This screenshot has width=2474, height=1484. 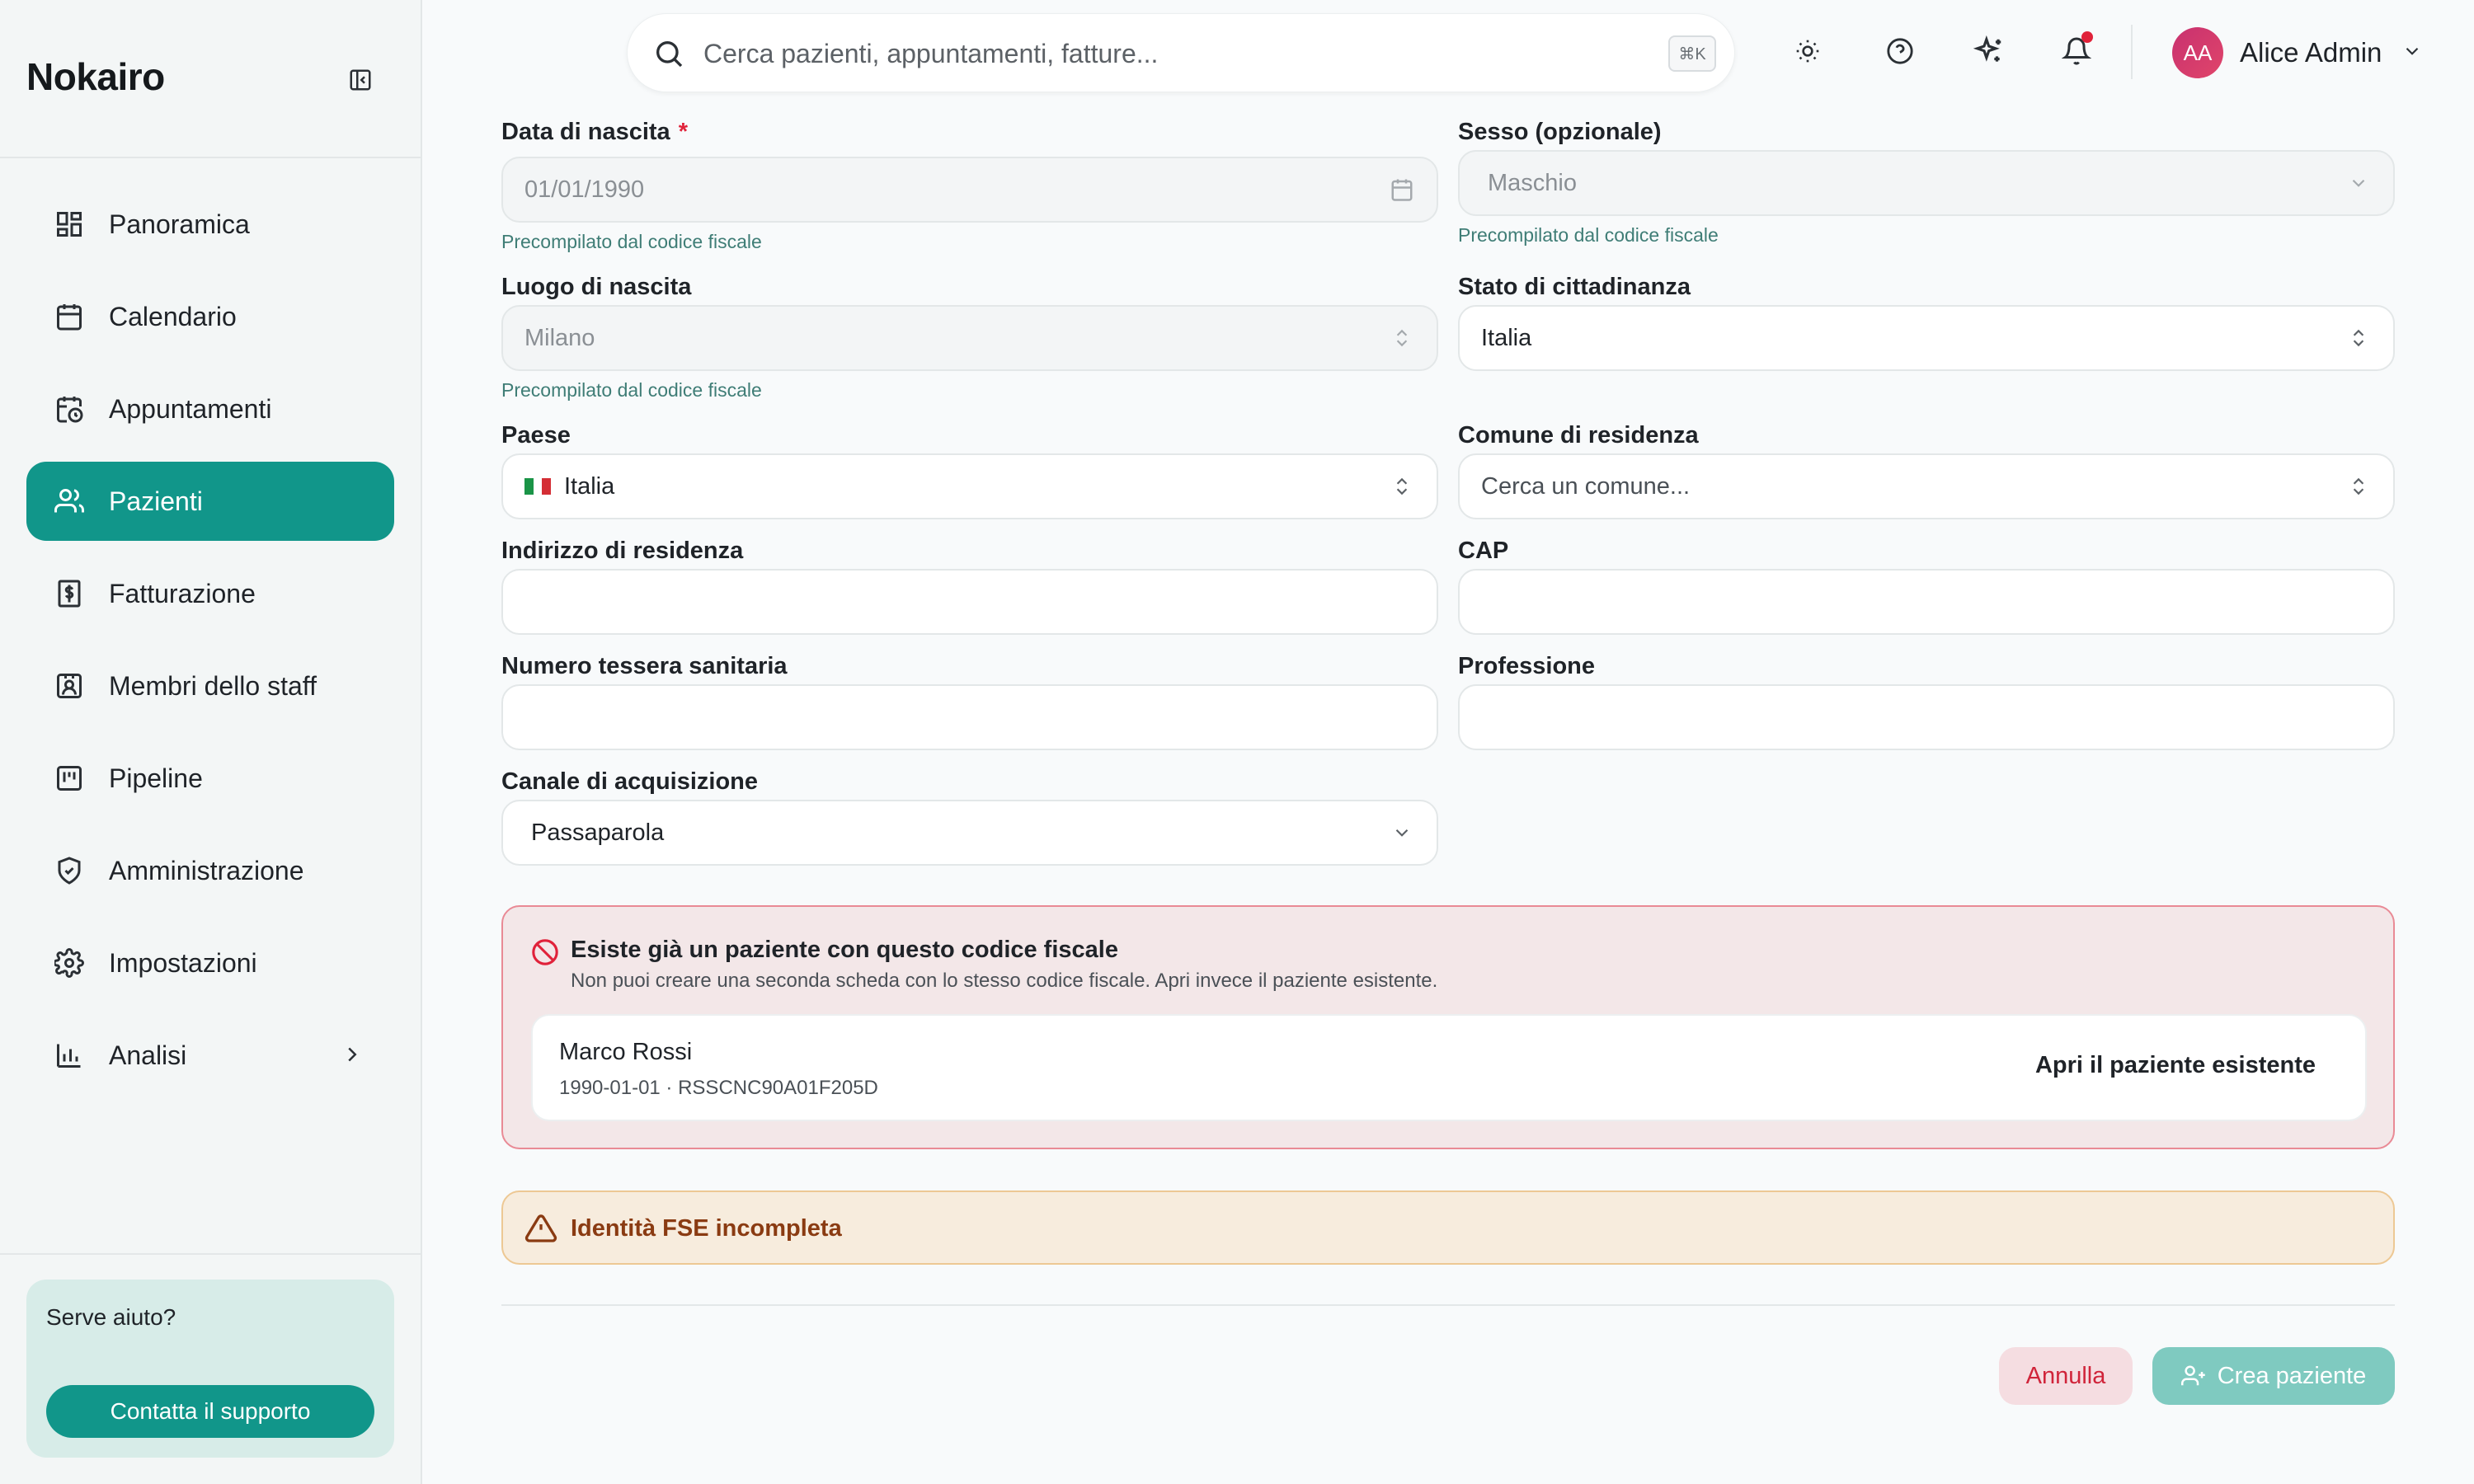 I want to click on warning-triangle-icon, so click(x=540, y=1228).